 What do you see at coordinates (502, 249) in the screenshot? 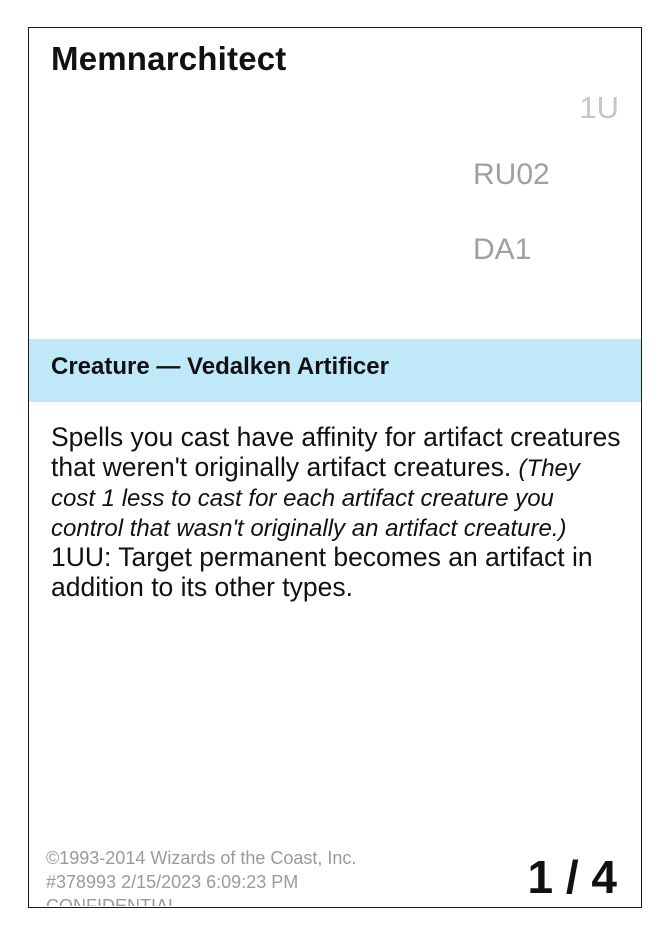
I see `card-code-2: DA1` at bounding box center [502, 249].